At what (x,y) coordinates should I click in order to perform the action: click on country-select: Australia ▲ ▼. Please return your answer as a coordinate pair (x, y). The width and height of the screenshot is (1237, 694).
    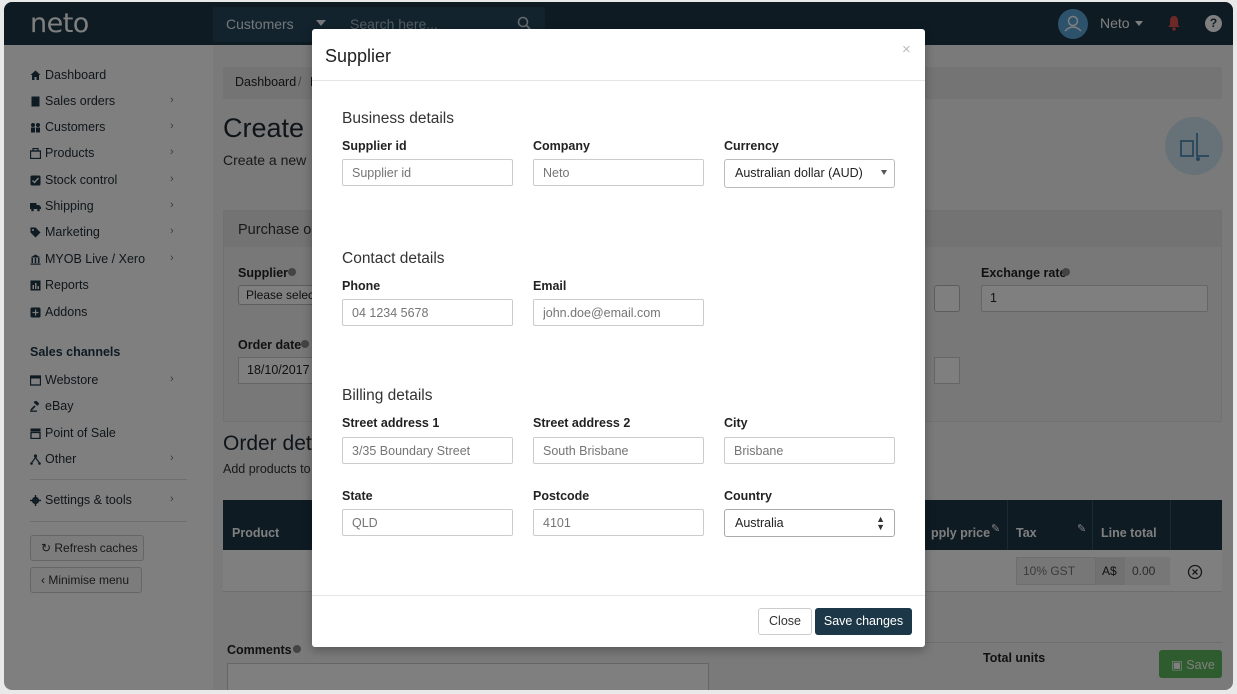
    Looking at the image, I should click on (809, 523).